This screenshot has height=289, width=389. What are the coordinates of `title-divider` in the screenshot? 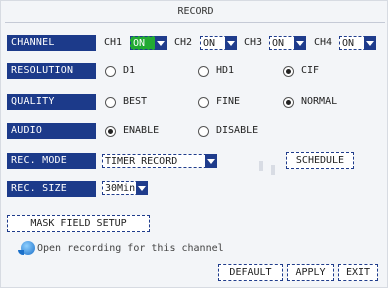 It's located at (195, 22).